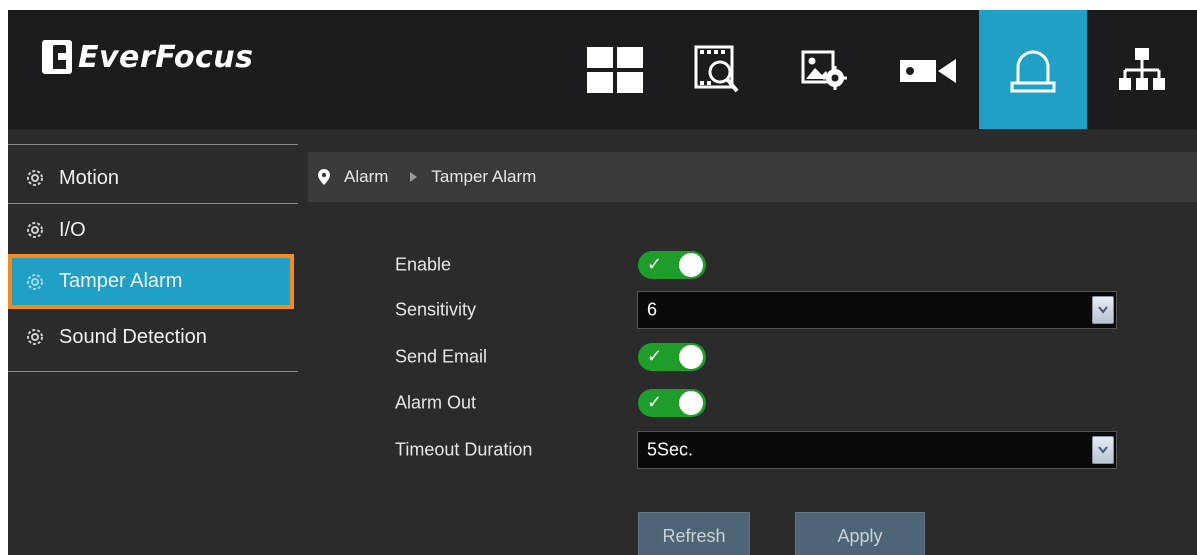 This screenshot has width=1197, height=555. I want to click on timeout-row: Timeout Duration 5Sec., so click(752, 450).